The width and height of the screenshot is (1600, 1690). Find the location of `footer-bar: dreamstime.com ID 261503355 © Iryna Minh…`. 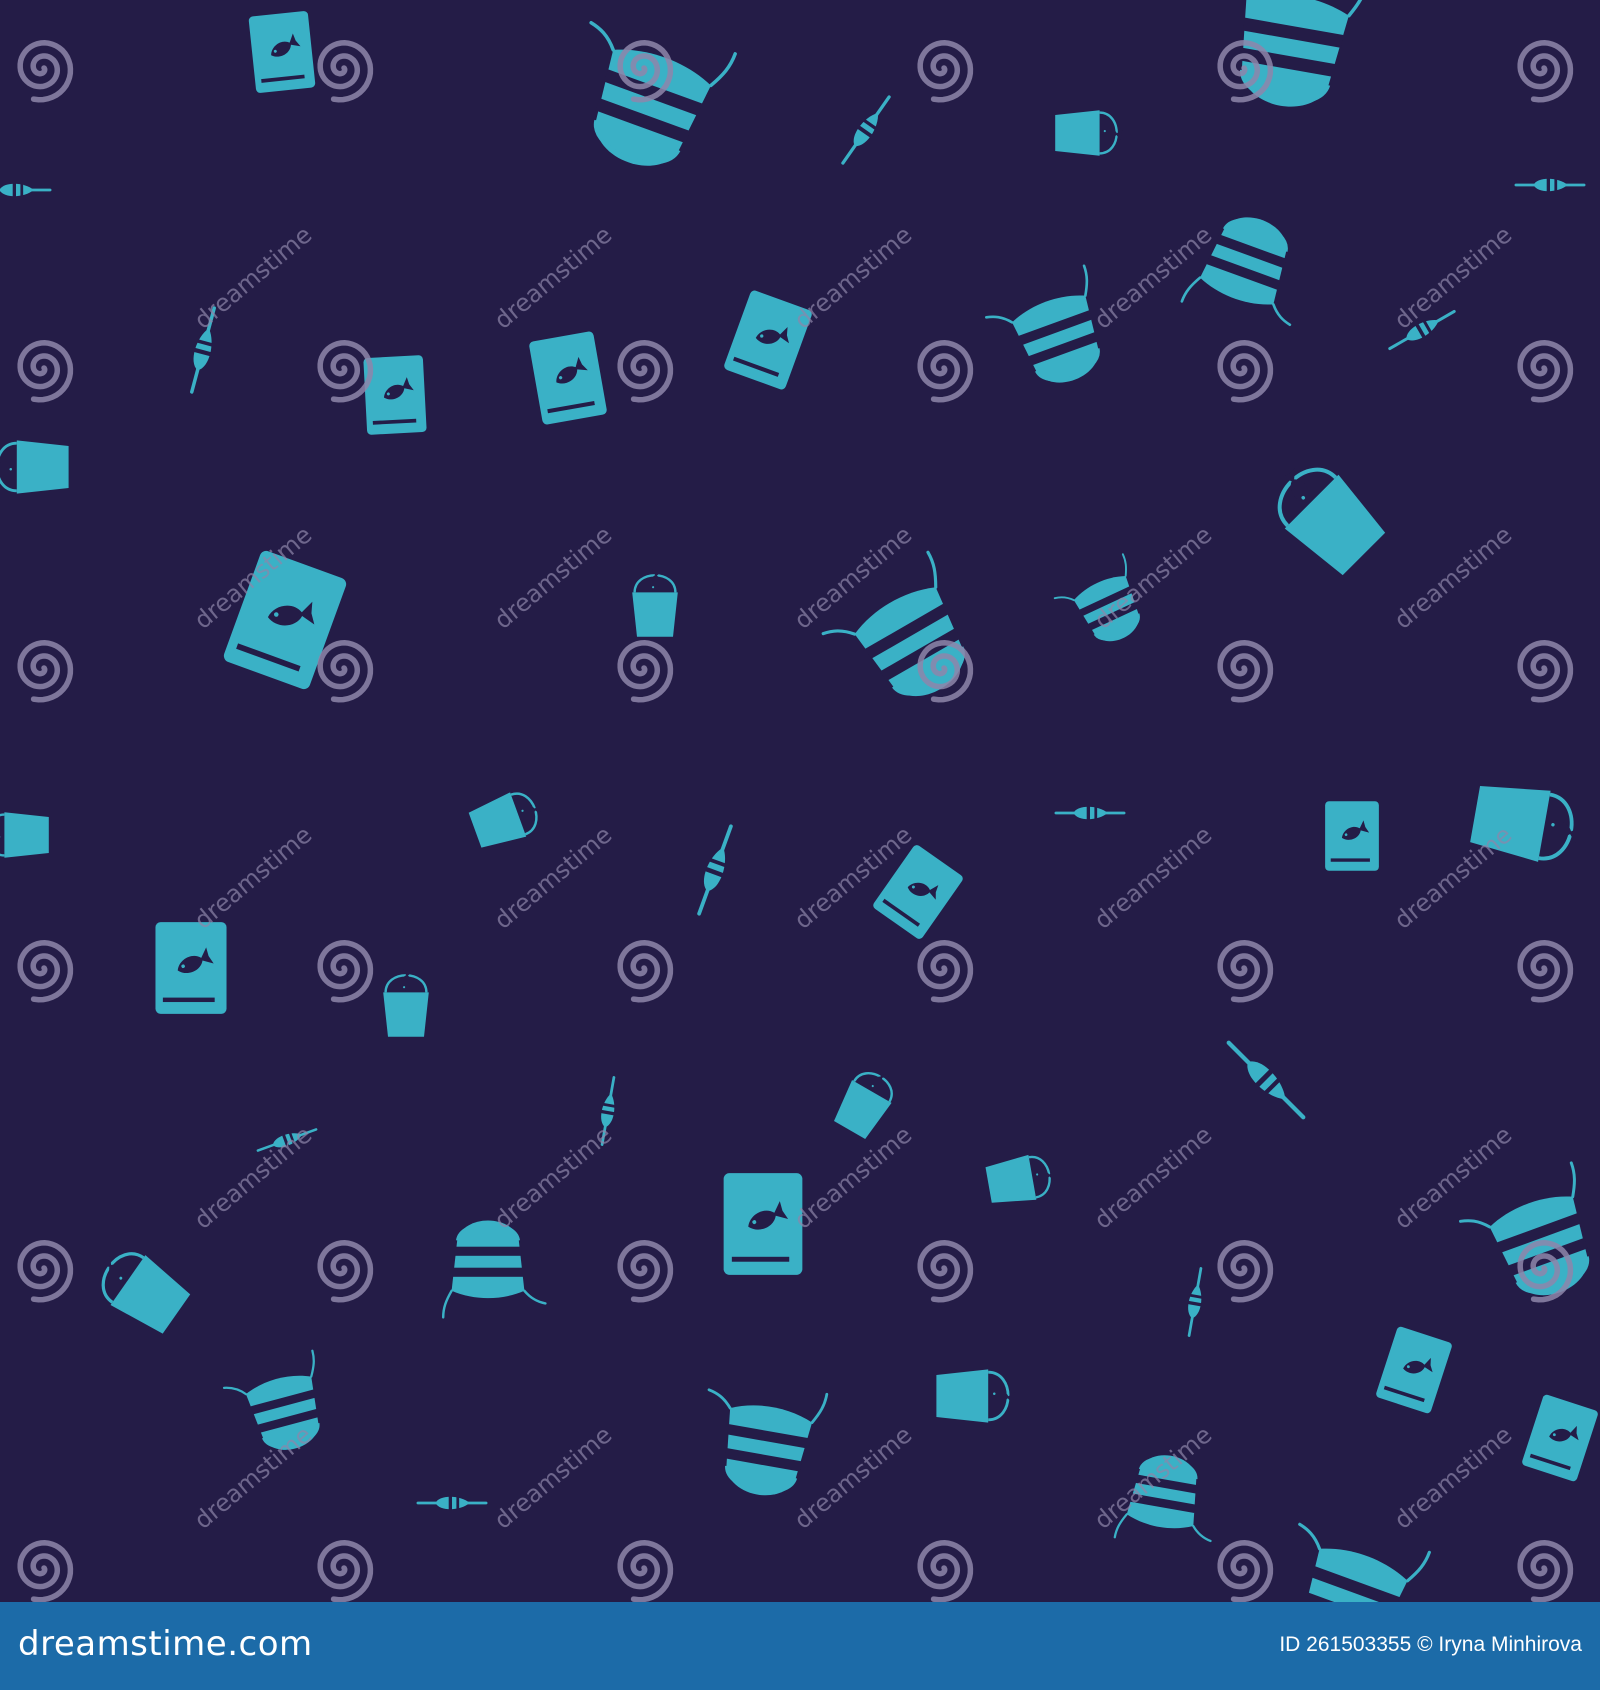

footer-bar: dreamstime.com ID 261503355 © Iryna Minh… is located at coordinates (800, 1646).